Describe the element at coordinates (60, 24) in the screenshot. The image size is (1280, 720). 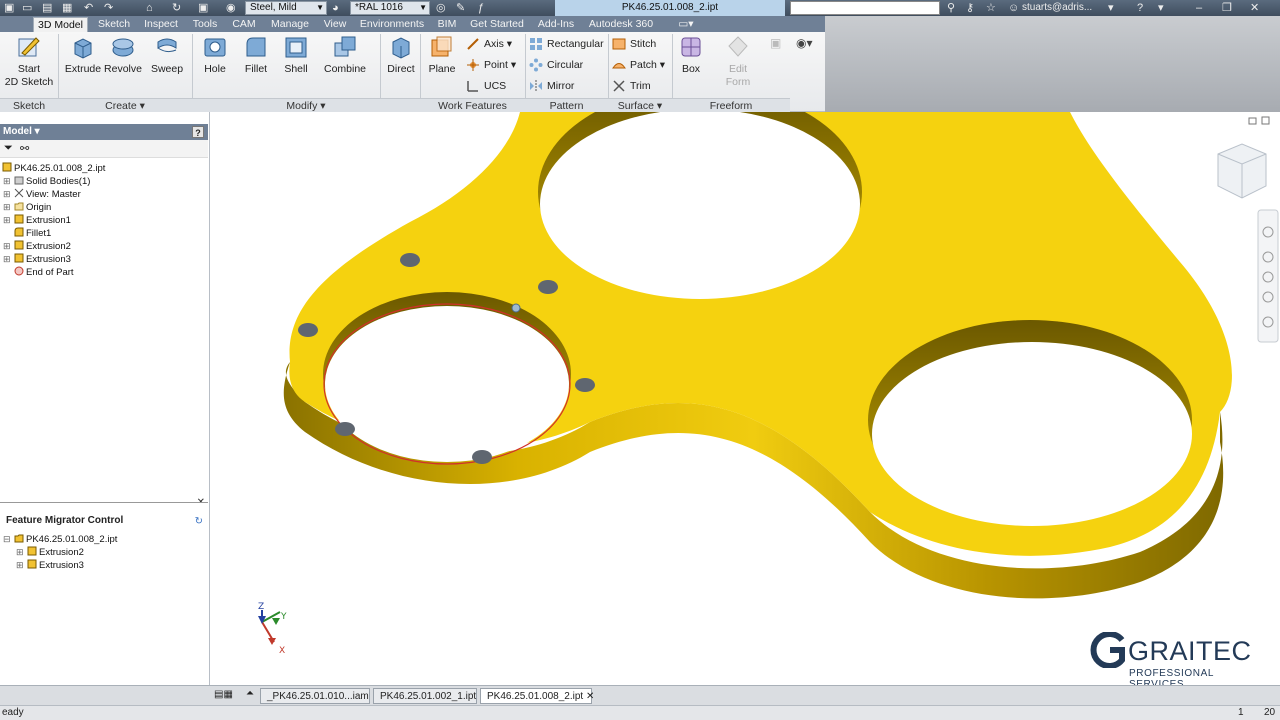
I see `tab-3d-model: 3D Model` at that location.